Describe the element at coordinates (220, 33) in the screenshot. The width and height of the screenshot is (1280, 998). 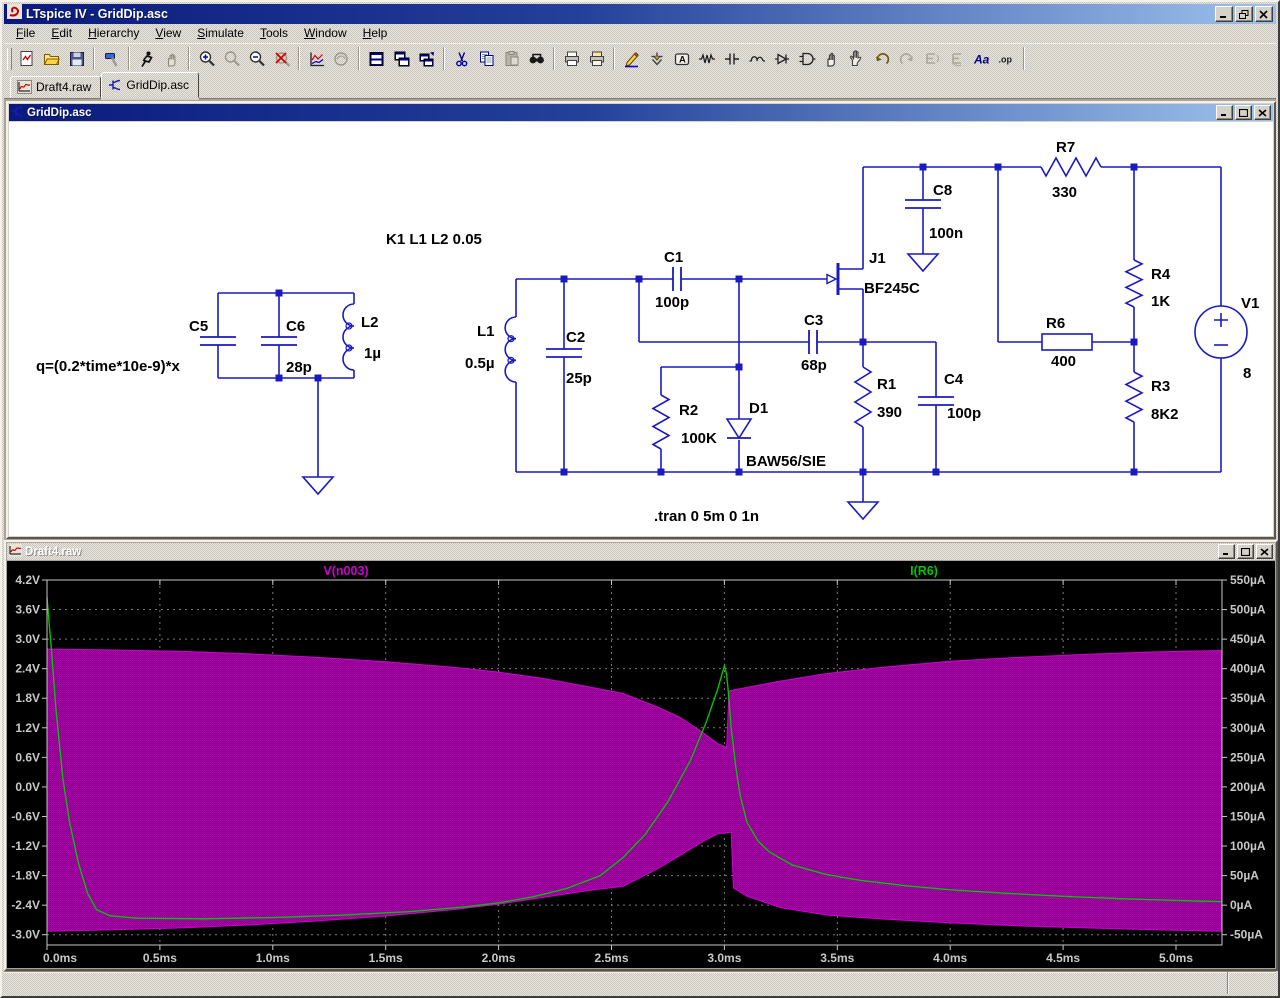
I see `menu-simulate: Simulate` at that location.